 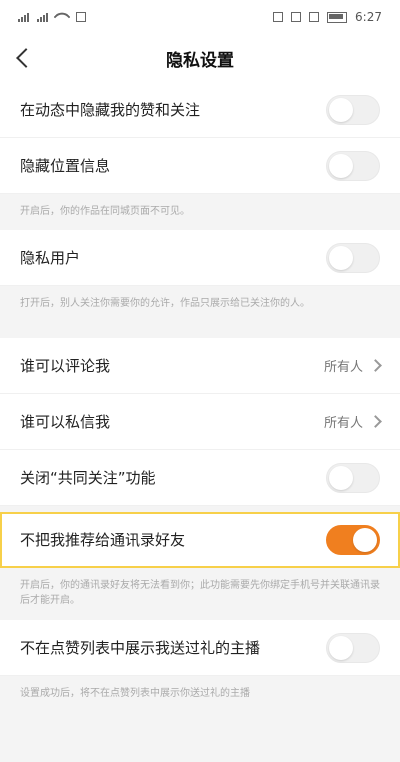 I want to click on back-button, so click(x=26, y=58).